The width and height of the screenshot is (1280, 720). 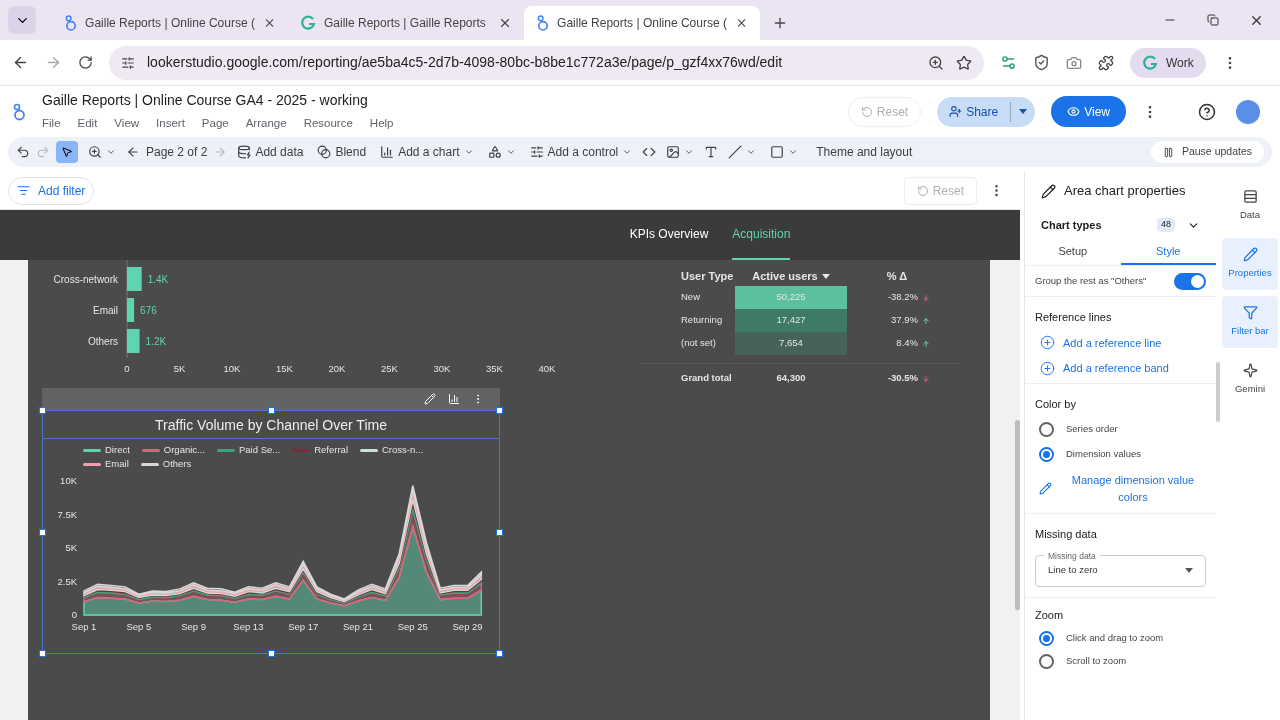 I want to click on axis-tick-label: 0, so click(x=127, y=368).